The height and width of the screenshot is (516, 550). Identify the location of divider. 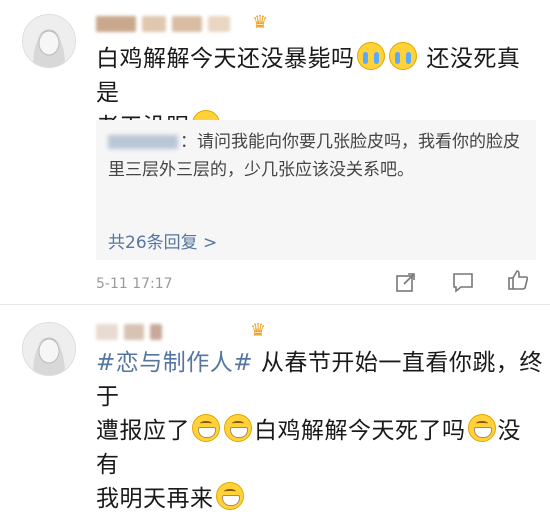
(275, 304).